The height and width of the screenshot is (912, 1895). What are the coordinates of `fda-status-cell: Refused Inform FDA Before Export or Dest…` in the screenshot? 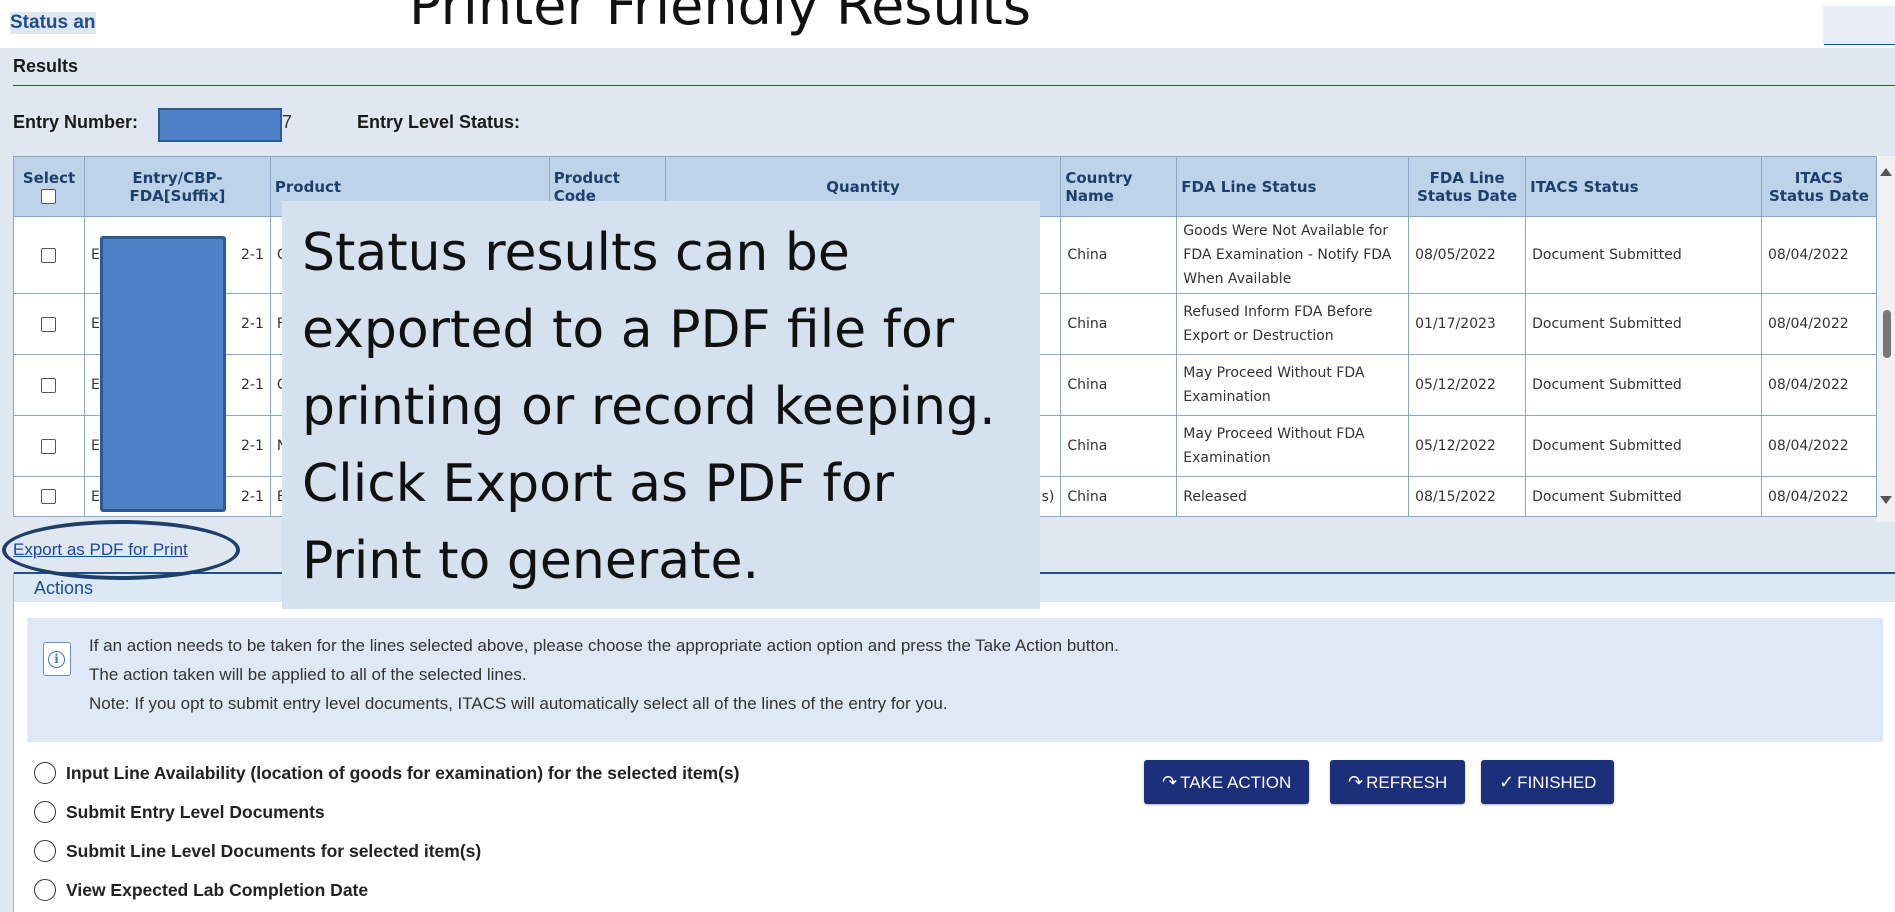 It's located at (1293, 324).